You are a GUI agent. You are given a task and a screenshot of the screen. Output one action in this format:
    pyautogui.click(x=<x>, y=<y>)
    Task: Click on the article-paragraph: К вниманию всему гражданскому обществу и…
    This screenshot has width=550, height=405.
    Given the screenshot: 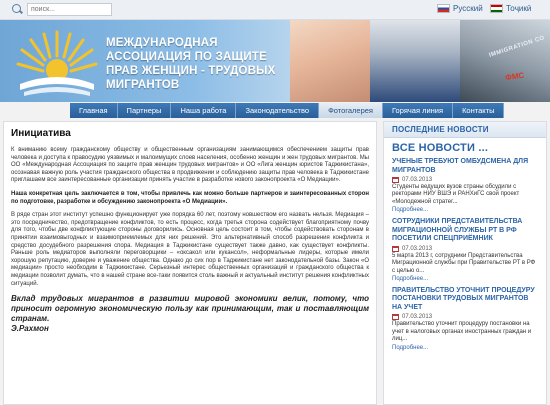 What is the action you would take?
    pyautogui.click(x=190, y=165)
    